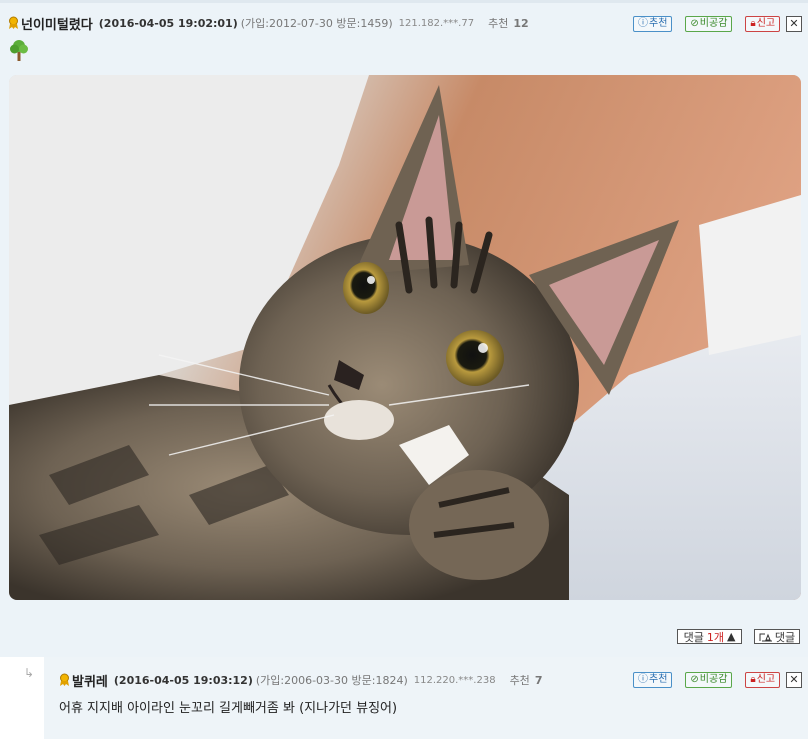 The width and height of the screenshot is (808, 739). What do you see at coordinates (498, 23) in the screenshot?
I see `recommend-label: 추천` at bounding box center [498, 23].